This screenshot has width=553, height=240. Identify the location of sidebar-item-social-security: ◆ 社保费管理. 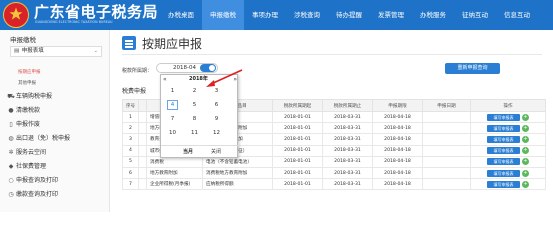
(56, 165).